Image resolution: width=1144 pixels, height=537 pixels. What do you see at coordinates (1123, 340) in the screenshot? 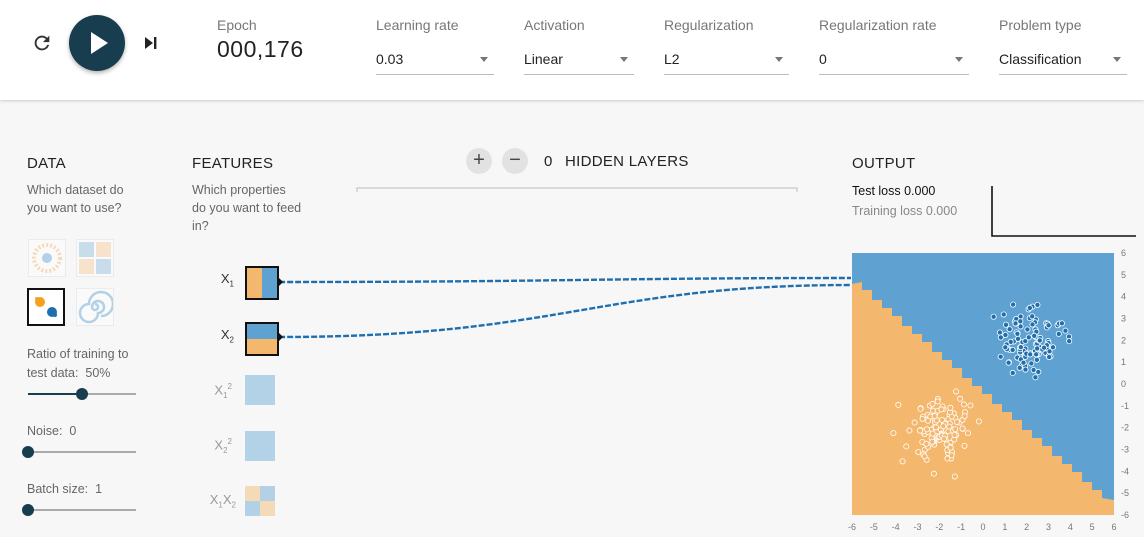
I see `y-tick-label: 2` at bounding box center [1123, 340].